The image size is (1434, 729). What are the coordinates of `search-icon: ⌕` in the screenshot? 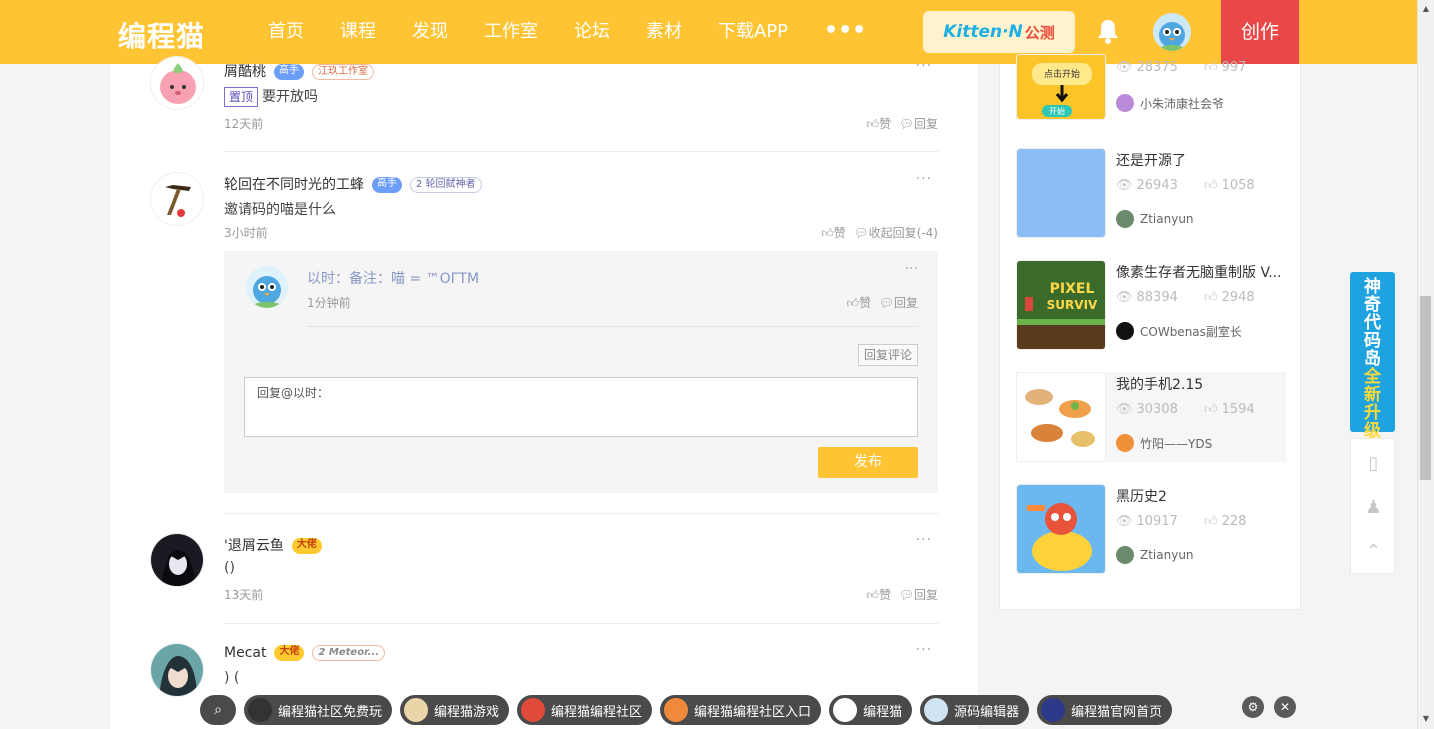 It's located at (218, 710).